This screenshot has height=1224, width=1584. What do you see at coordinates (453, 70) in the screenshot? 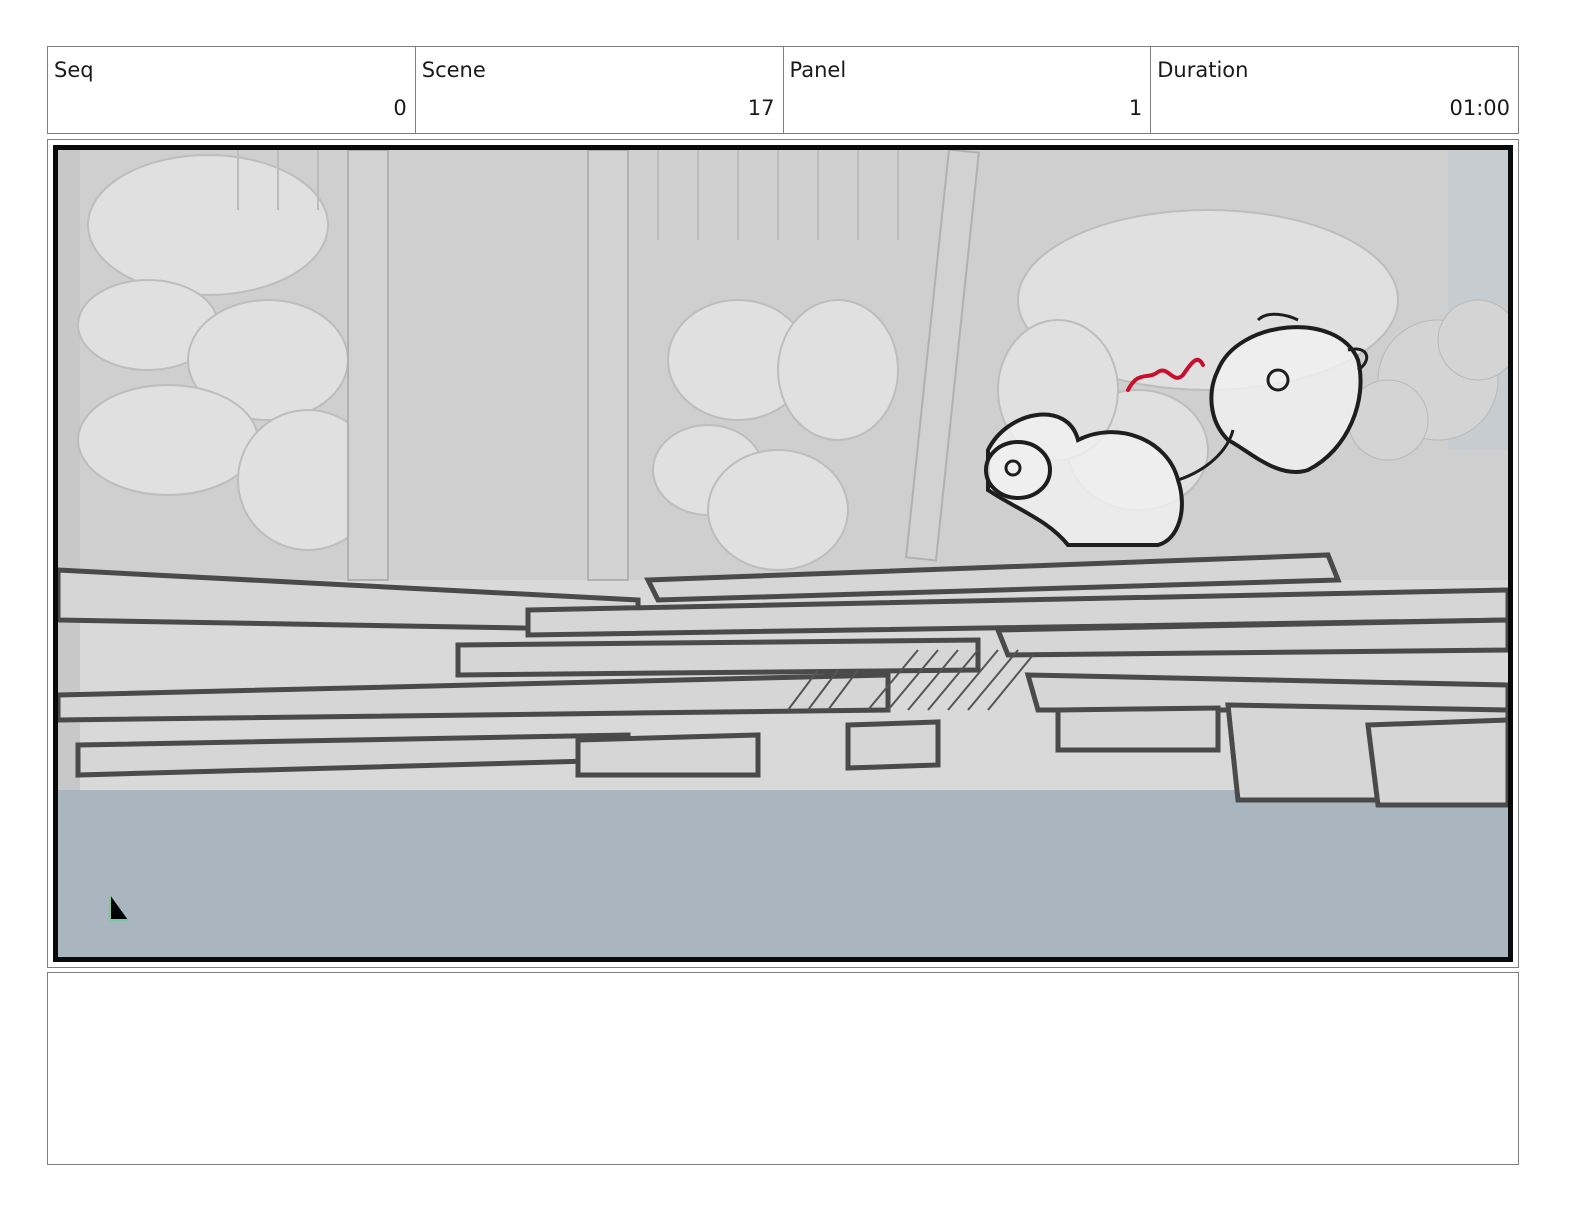
I see `scene-label: Scene` at bounding box center [453, 70].